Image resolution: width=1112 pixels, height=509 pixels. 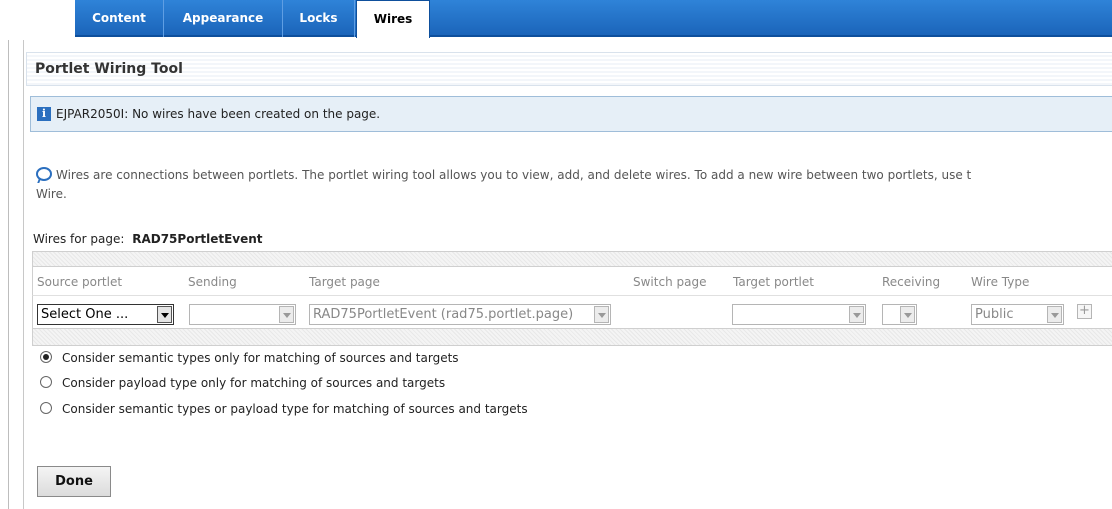 I want to click on target-page-select: RAD75PortletEvent (rad75.portlet.page), so click(x=460, y=314).